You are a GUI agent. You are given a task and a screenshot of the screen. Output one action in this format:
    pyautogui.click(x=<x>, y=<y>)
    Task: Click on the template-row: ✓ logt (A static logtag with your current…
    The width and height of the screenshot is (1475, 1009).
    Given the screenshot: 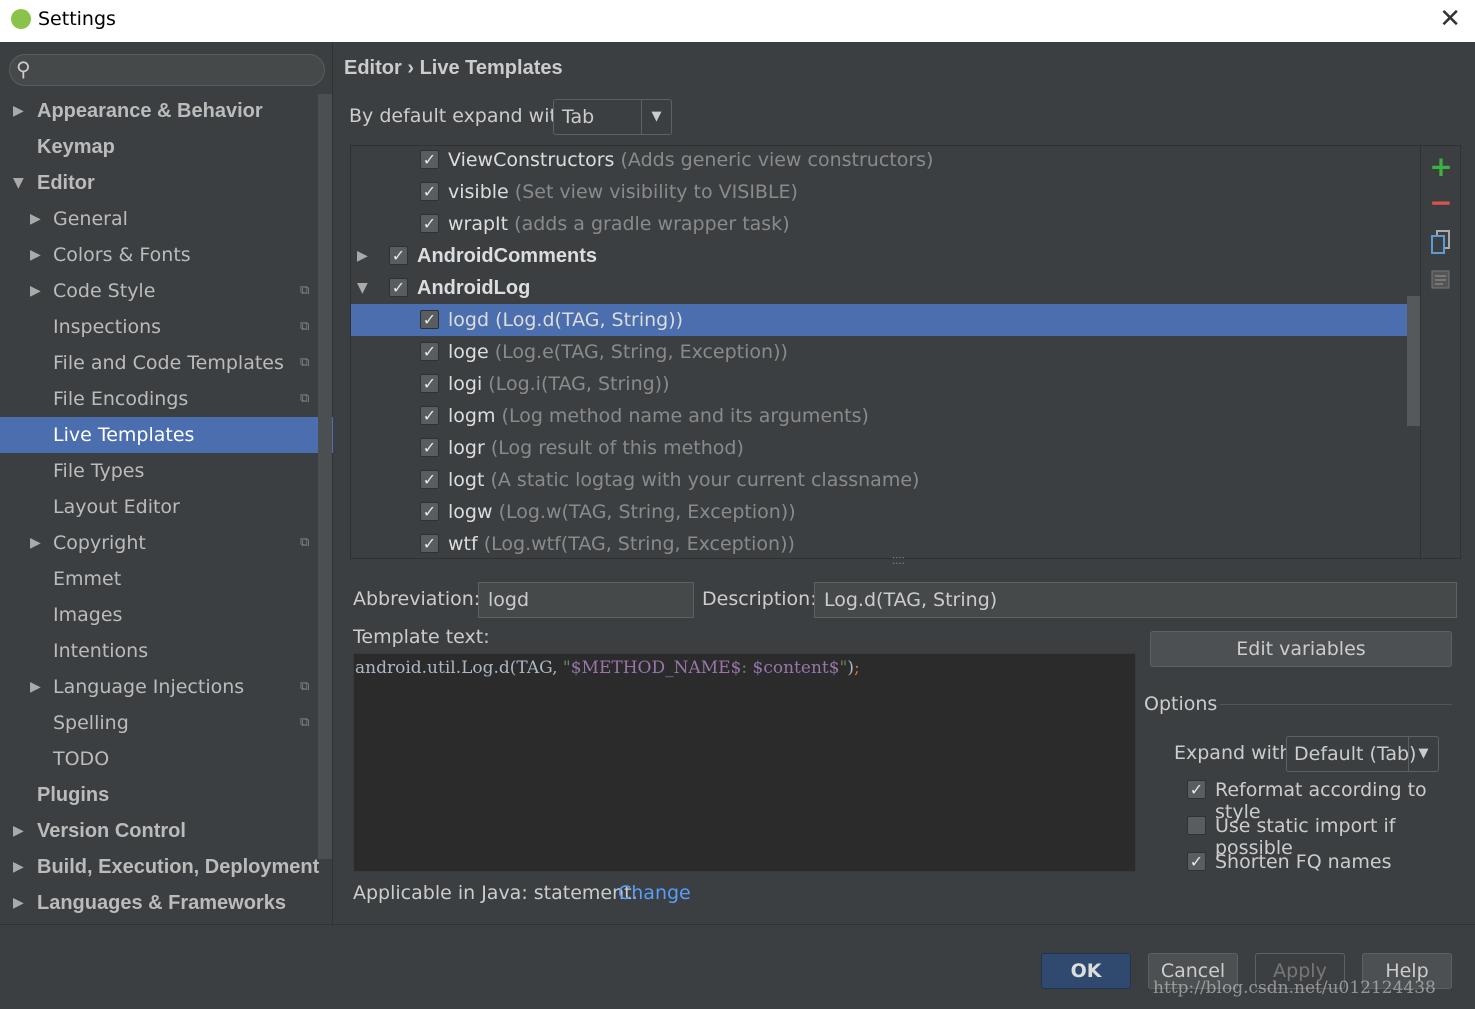 What is the action you would take?
    pyautogui.click(x=879, y=480)
    